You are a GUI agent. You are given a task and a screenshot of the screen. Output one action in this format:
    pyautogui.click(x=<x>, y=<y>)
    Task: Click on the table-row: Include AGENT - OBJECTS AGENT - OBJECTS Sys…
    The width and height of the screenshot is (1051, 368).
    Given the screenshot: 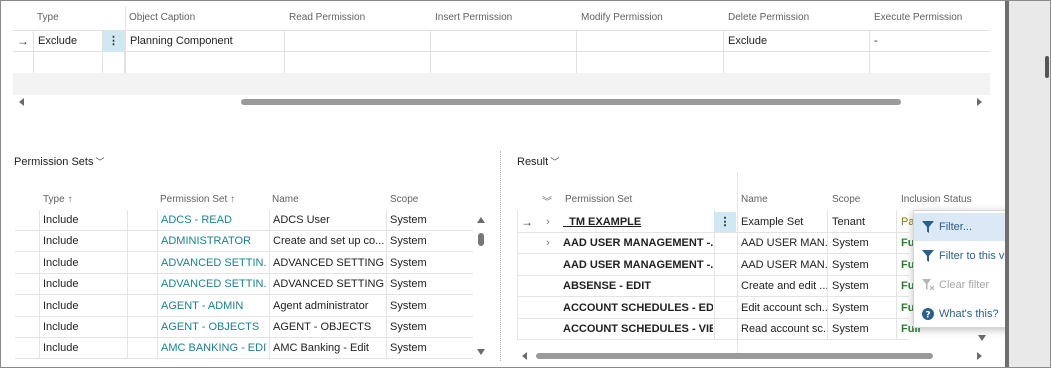 What is the action you would take?
    pyautogui.click(x=244, y=327)
    